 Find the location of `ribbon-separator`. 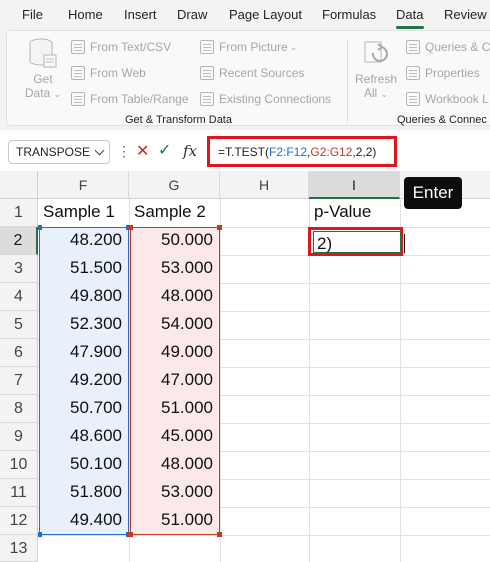

ribbon-separator is located at coordinates (347, 81).